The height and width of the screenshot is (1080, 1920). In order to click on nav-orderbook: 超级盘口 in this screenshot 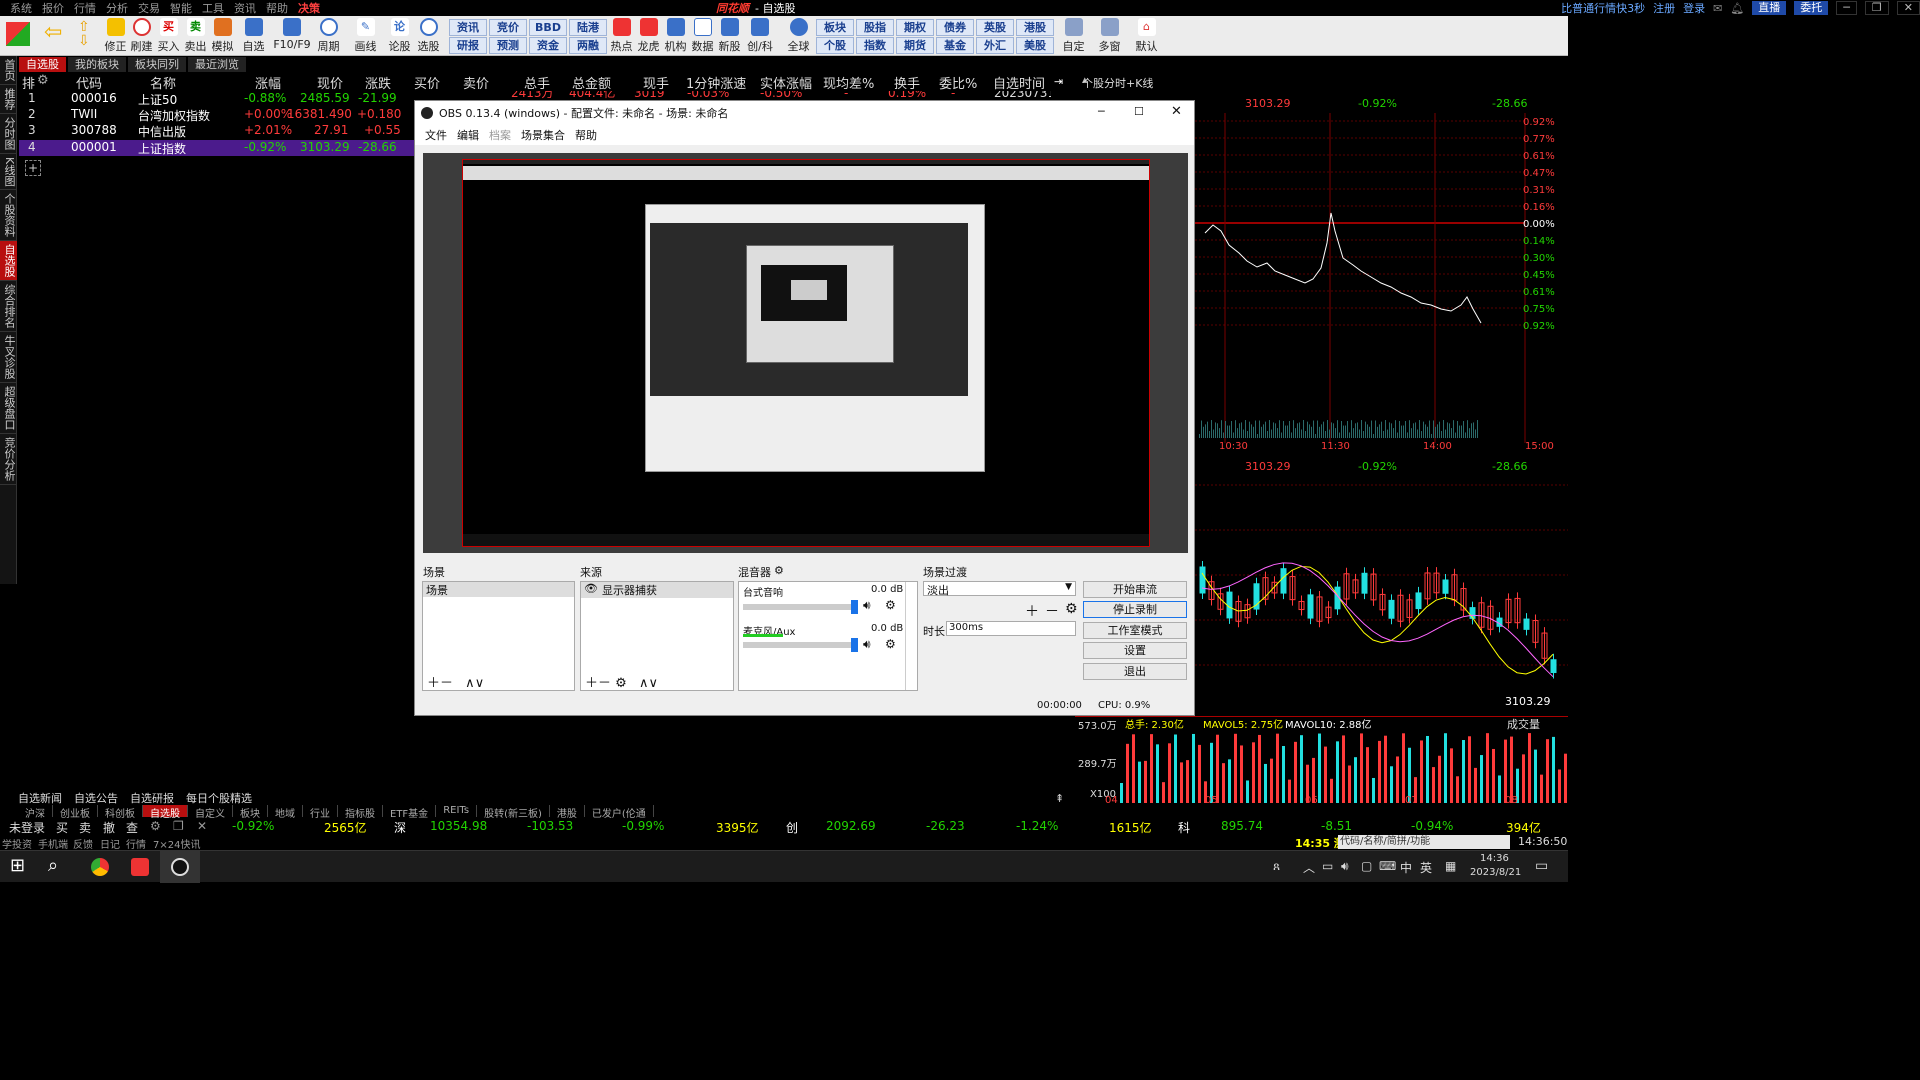, I will do `click(8, 409)`.